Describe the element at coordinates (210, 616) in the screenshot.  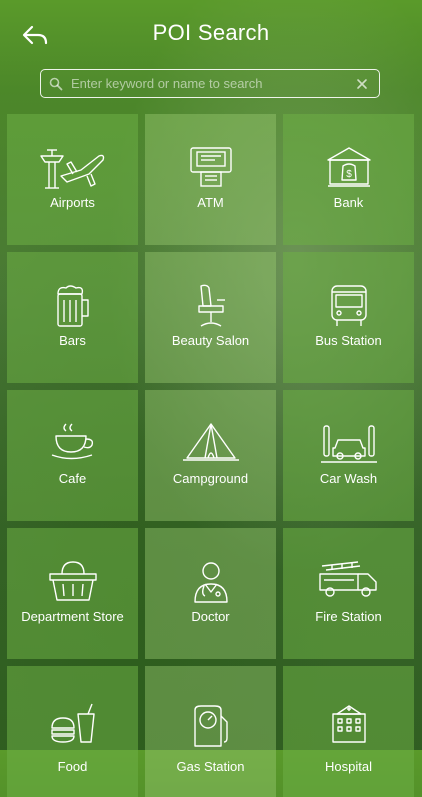
I see `tile-label: Doctor` at that location.